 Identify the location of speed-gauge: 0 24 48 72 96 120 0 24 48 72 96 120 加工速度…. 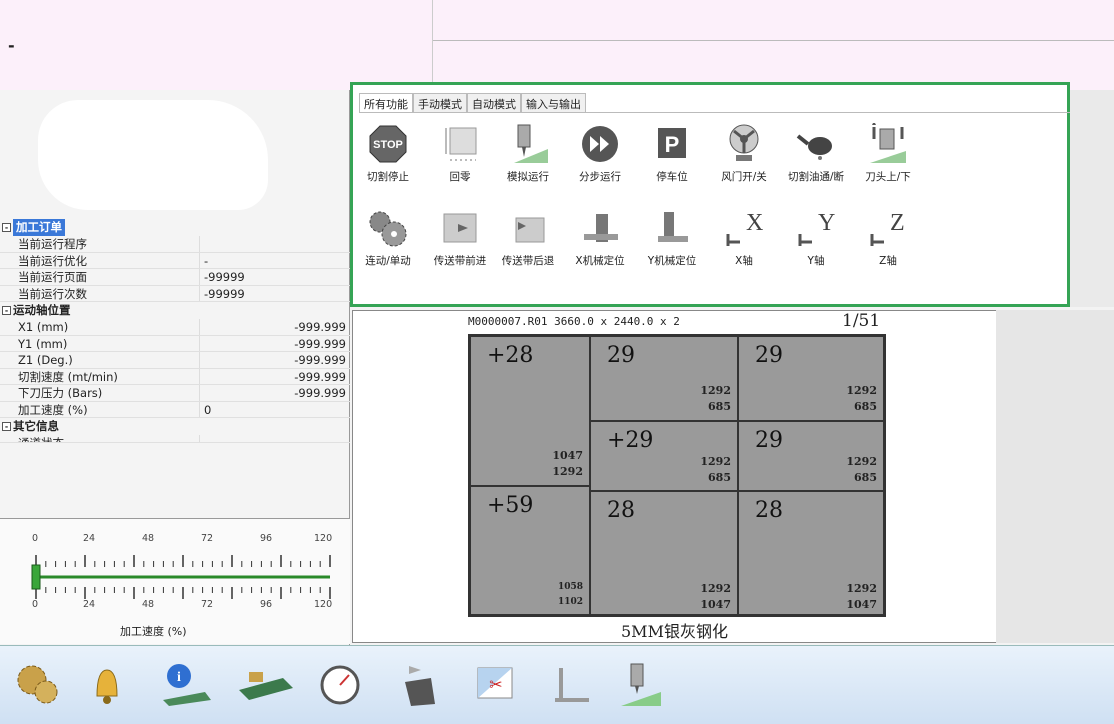
(175, 581).